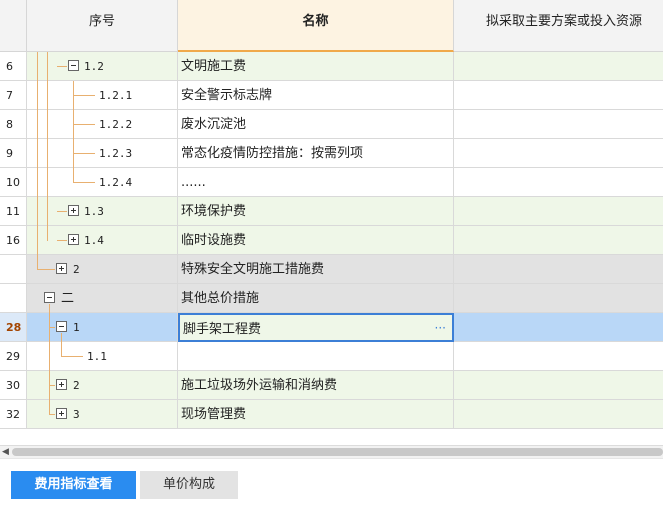 The height and width of the screenshot is (506, 663). Describe the element at coordinates (220, 298) in the screenshot. I see `name-text: 其他总价措施` at that location.